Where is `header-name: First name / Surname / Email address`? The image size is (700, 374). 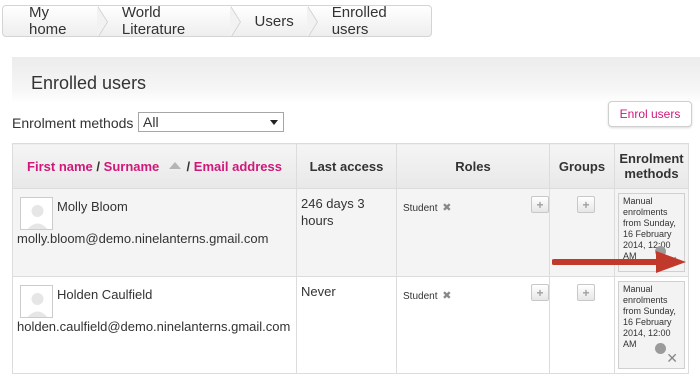 header-name: First name / Surname / Email address is located at coordinates (154, 166).